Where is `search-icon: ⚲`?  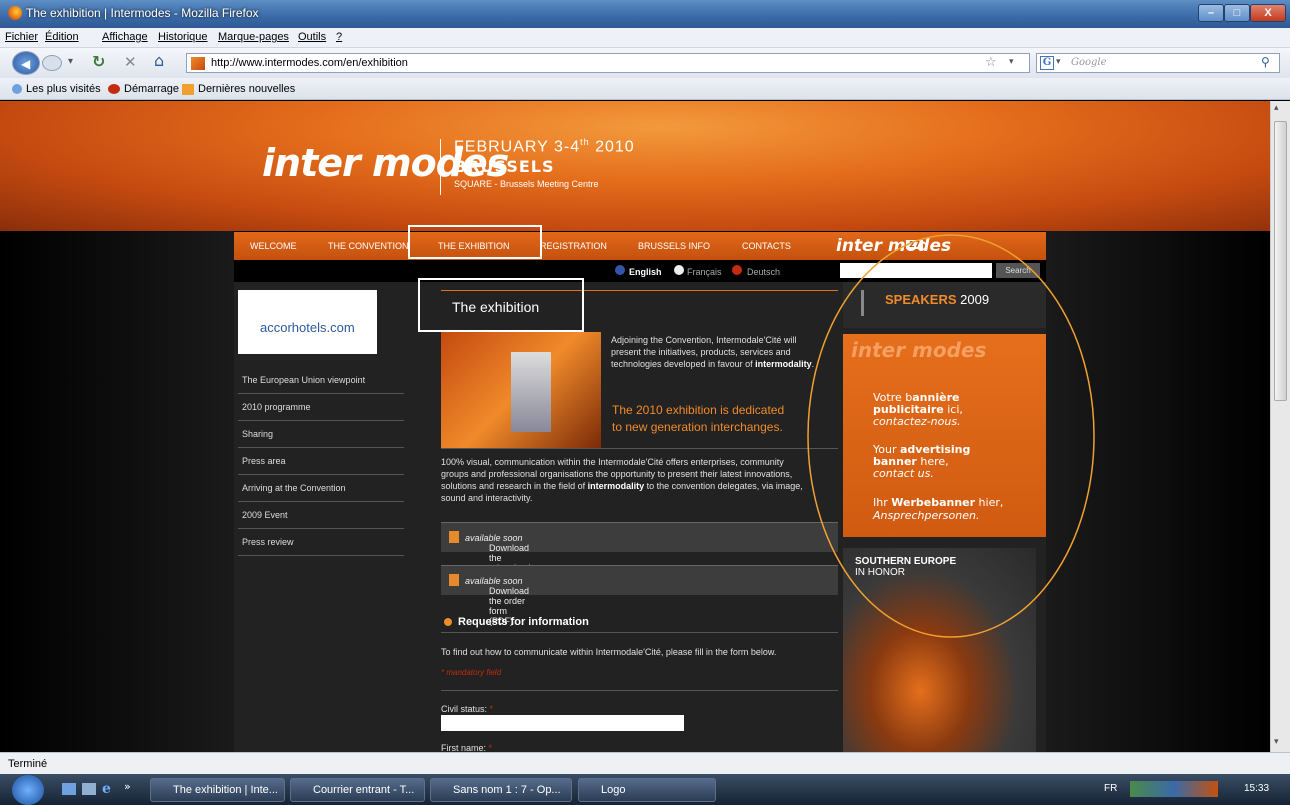
search-icon: ⚲ is located at coordinates (1265, 62).